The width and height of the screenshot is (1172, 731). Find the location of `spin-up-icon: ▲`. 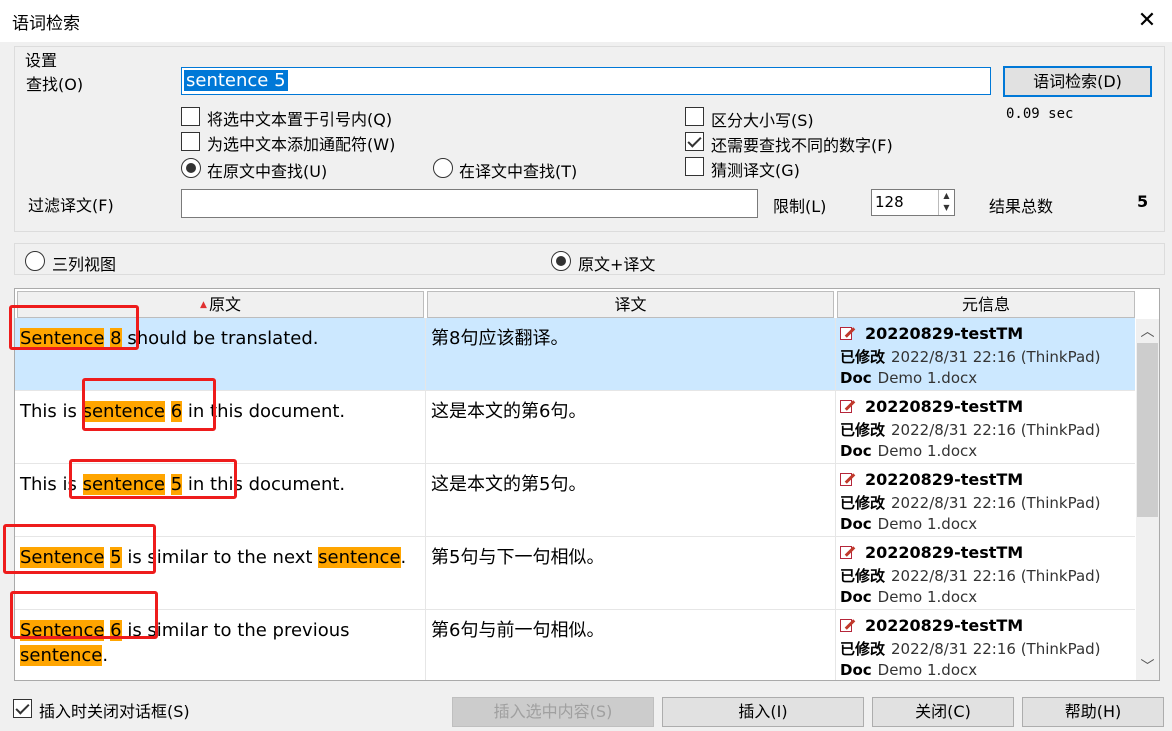

spin-up-icon: ▲ is located at coordinates (946, 196).